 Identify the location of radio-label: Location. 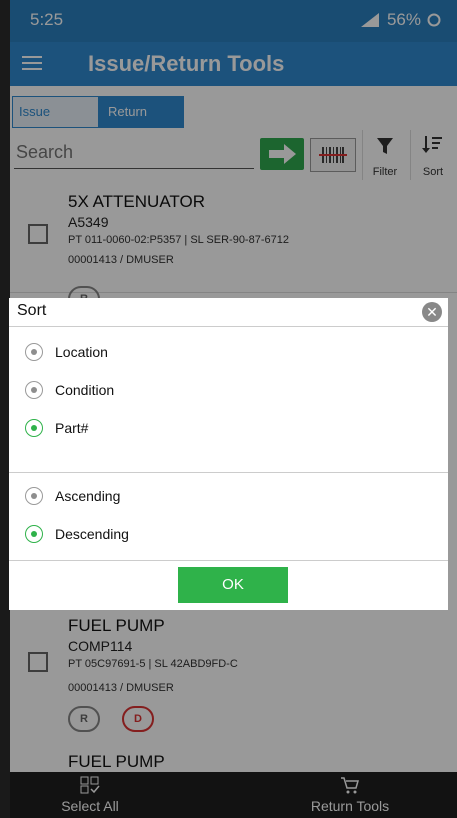
(81, 352).